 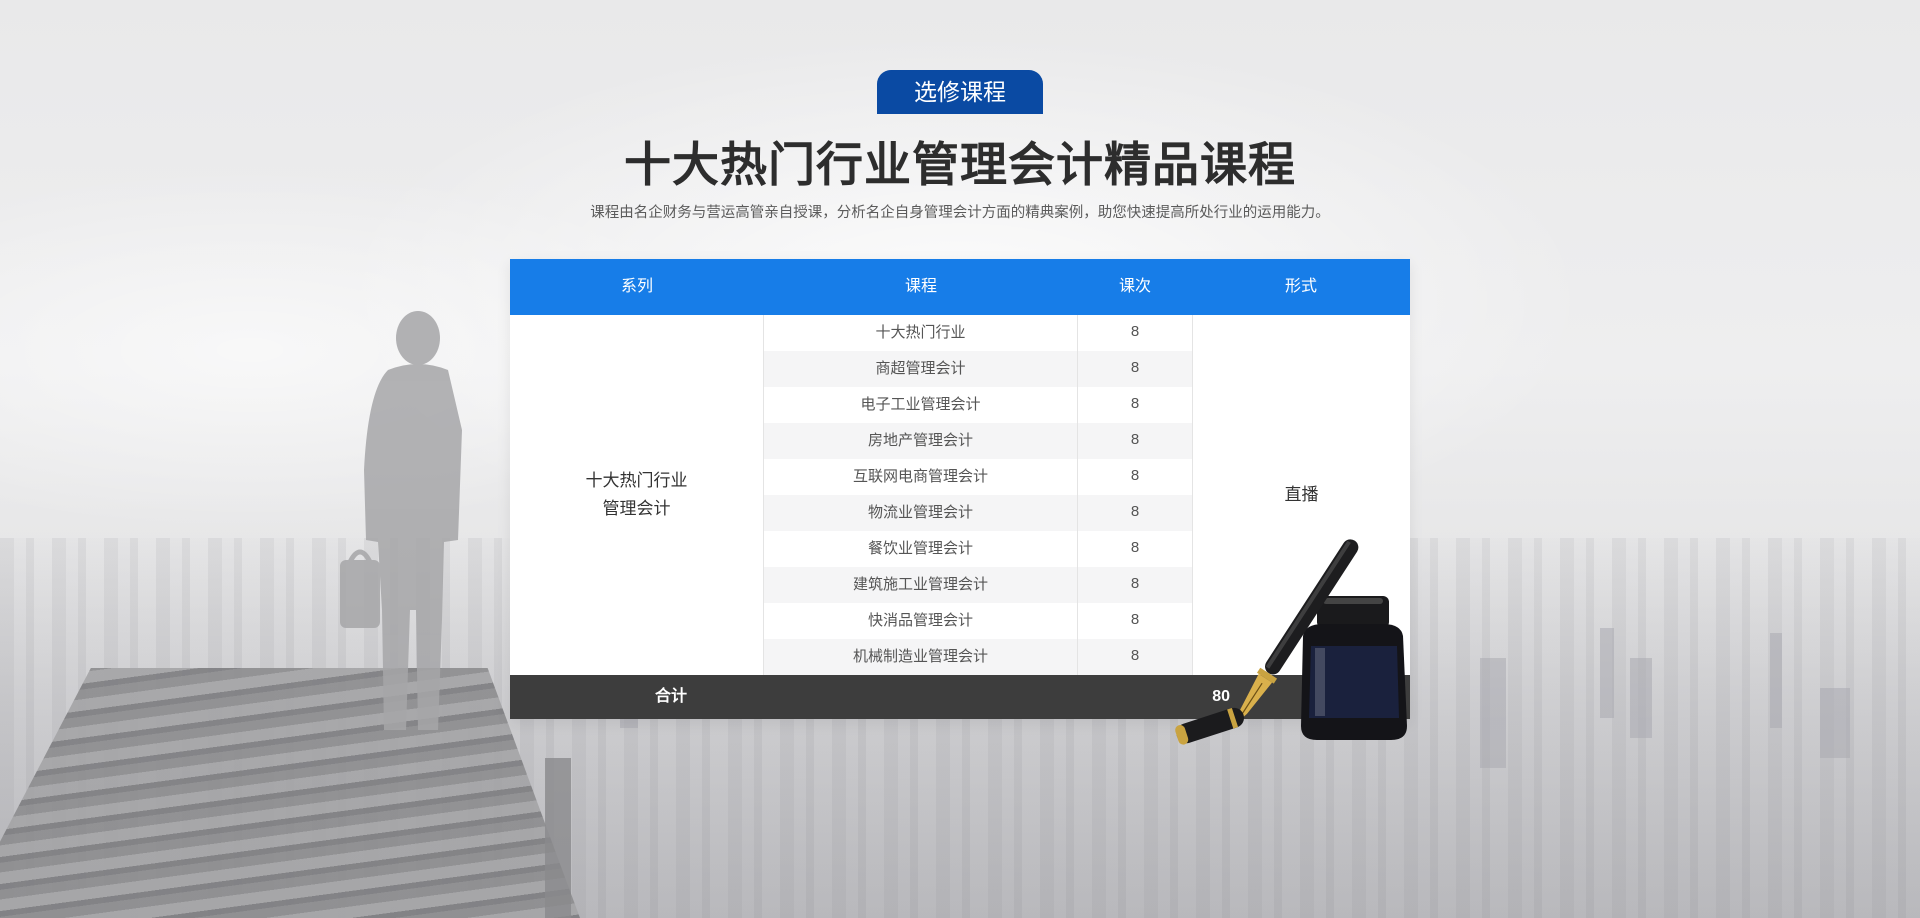 I want to click on series-name-line1: 十大热门行业, so click(x=636, y=480).